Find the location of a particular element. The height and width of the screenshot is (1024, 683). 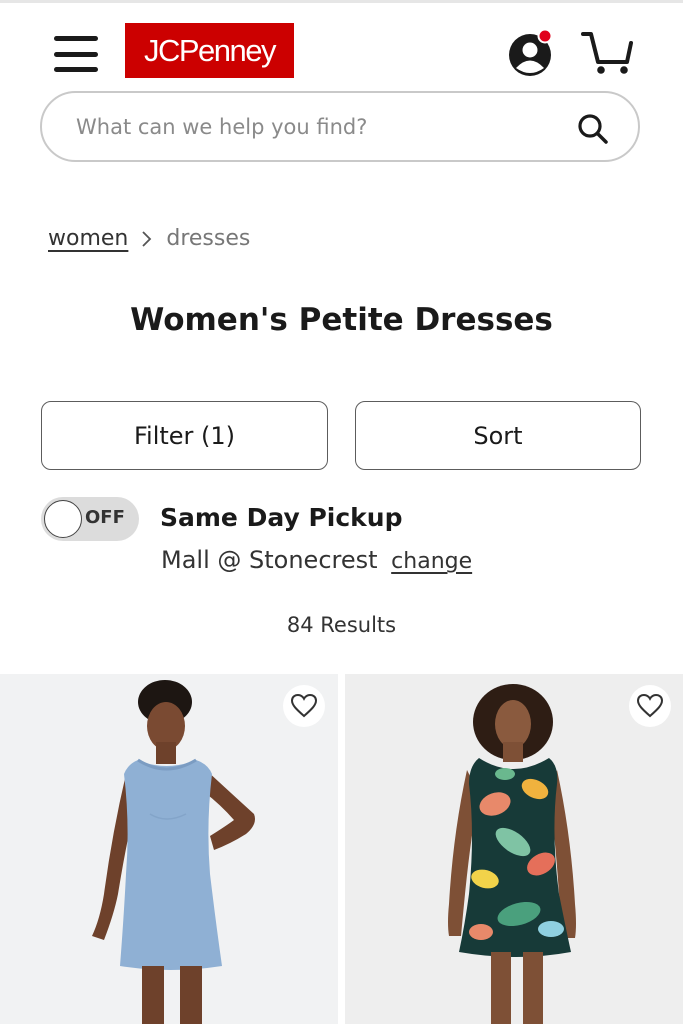

change-store-link: change is located at coordinates (431, 561).